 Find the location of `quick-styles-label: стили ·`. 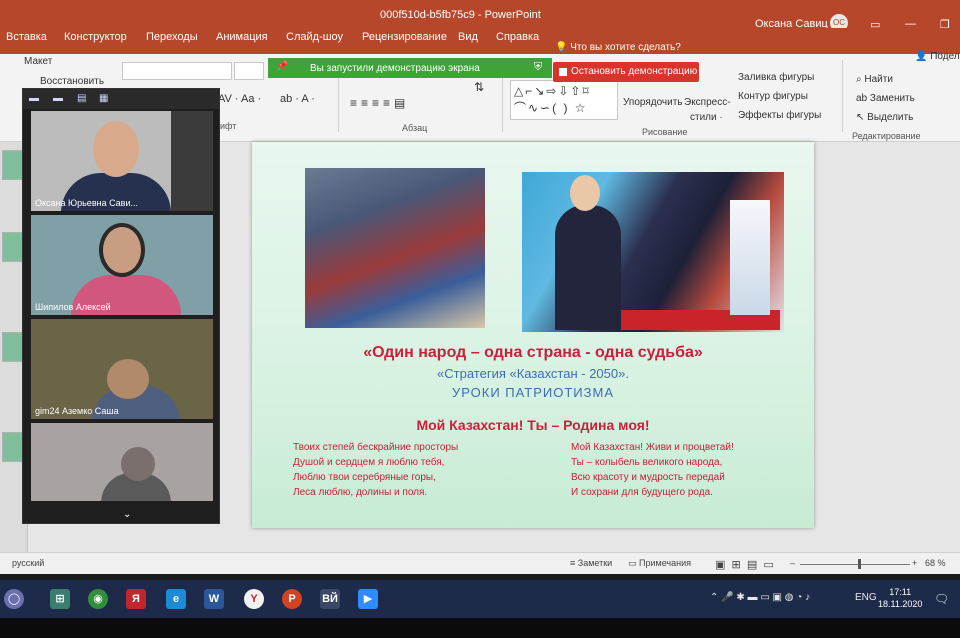

quick-styles-label: стили · is located at coordinates (706, 117).